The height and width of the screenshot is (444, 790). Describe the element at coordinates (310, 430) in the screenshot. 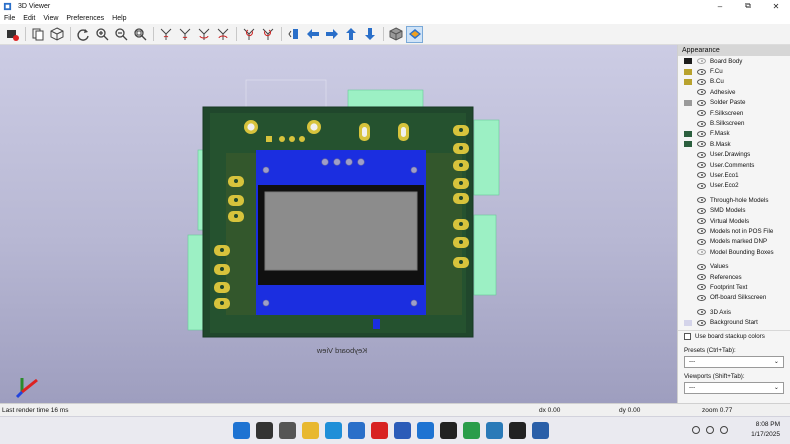

I see `file-explorer-icon` at that location.